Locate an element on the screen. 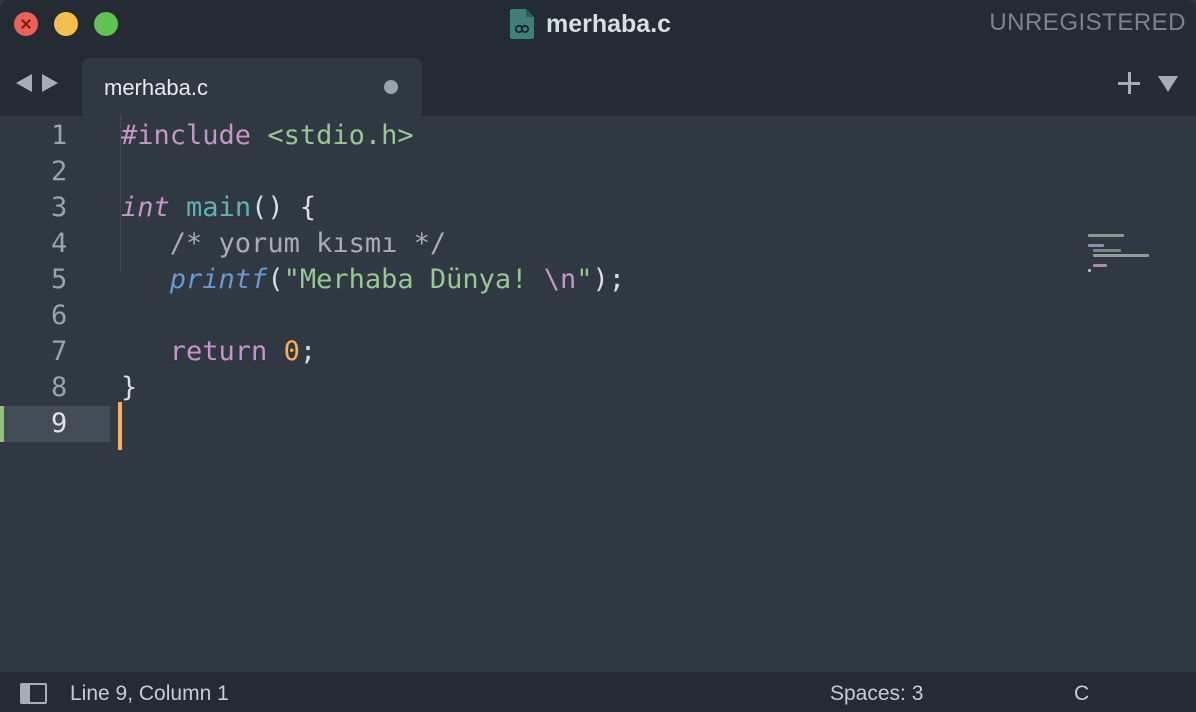 This screenshot has width=1196, height=712. current-line-number: 9 is located at coordinates (55, 424).